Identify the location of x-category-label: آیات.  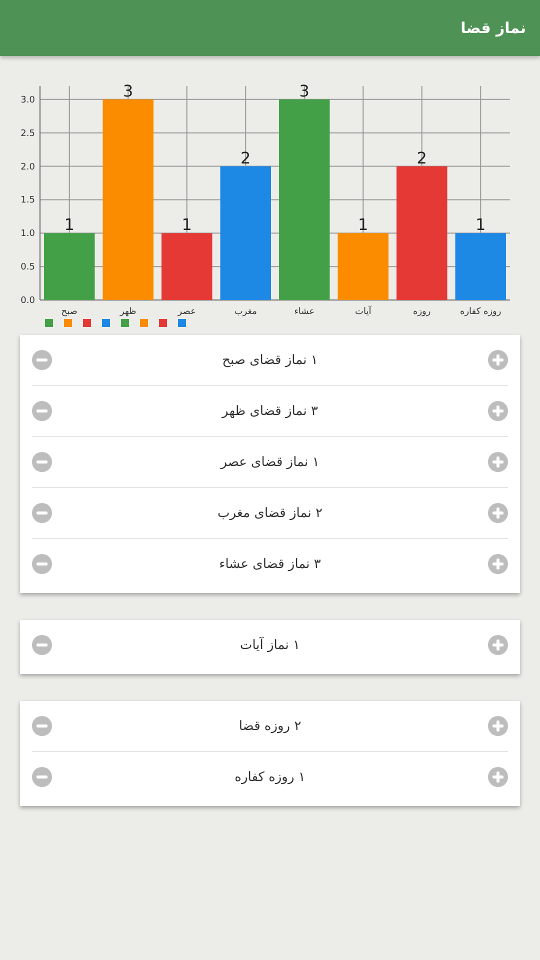
(363, 312).